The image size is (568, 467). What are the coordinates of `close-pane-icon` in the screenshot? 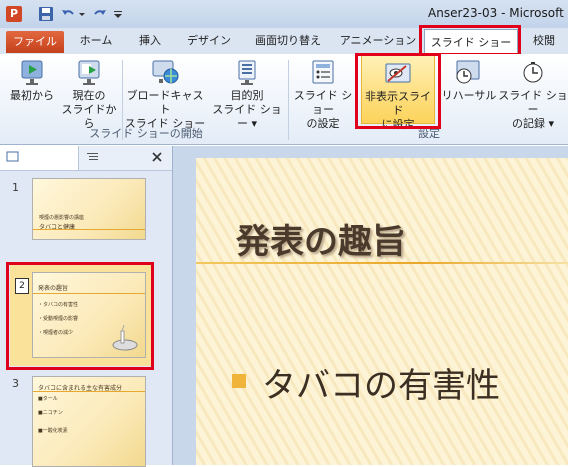 It's located at (157, 157).